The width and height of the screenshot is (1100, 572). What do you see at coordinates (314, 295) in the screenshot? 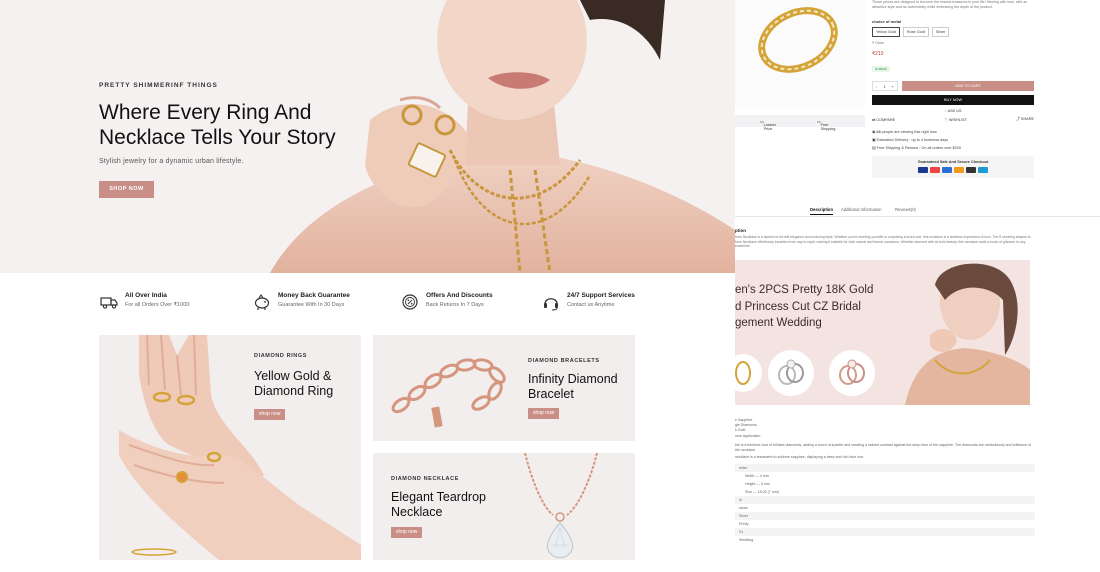
I see `feature-title: Money Back Guarantee` at bounding box center [314, 295].